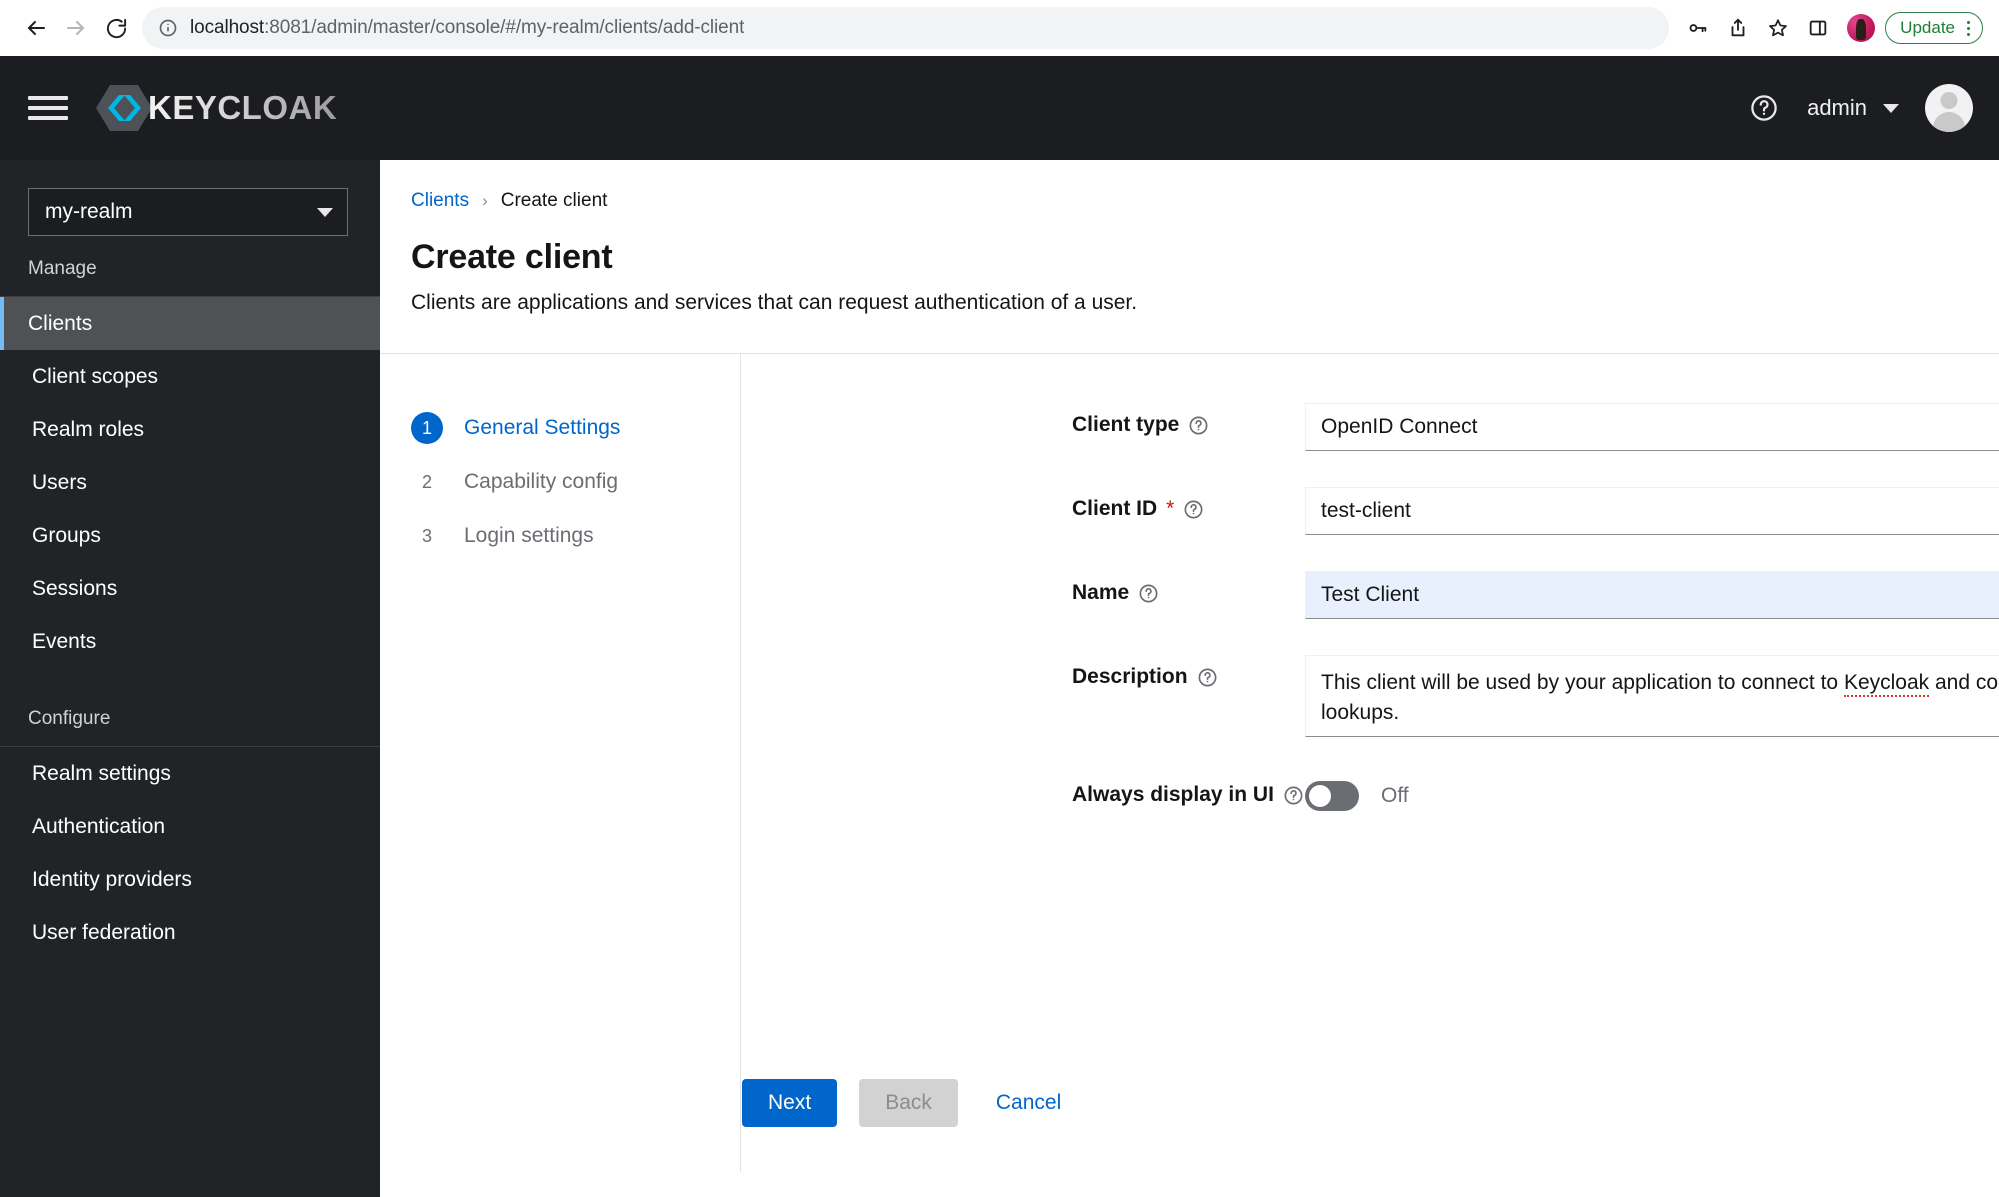 Image resolution: width=1999 pixels, height=1197 pixels. What do you see at coordinates (168, 28) in the screenshot?
I see `site-info-icon` at bounding box center [168, 28].